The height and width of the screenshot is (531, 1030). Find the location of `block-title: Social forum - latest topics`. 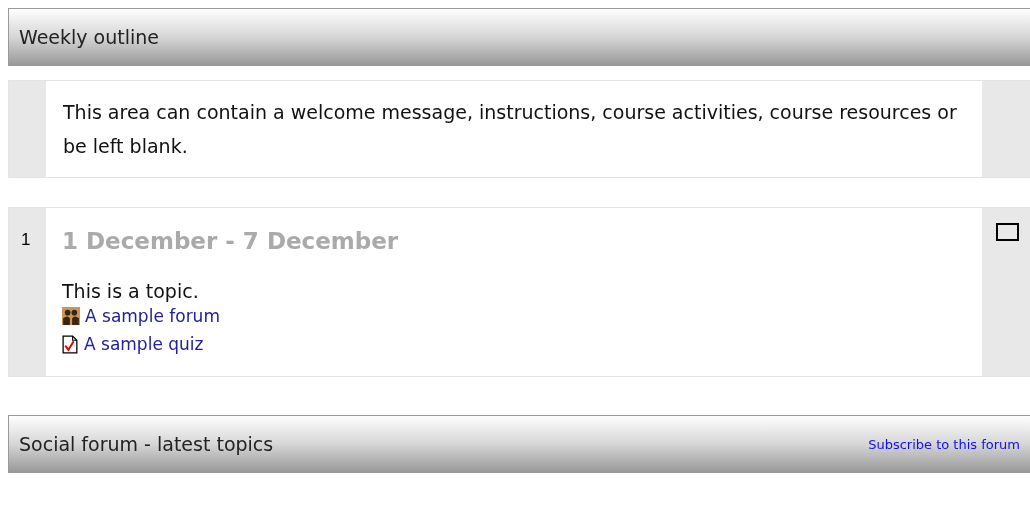

block-title: Social forum - latest topics is located at coordinates (146, 444).